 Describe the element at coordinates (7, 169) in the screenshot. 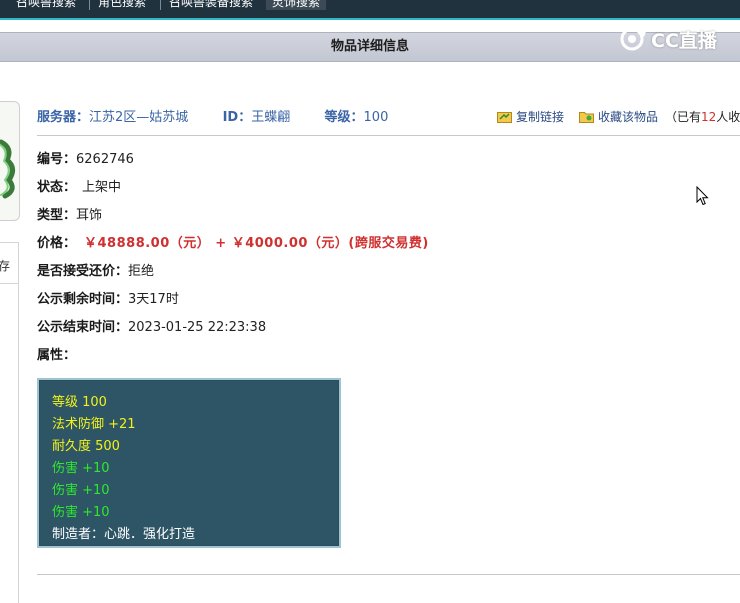

I see `earring-icon` at that location.